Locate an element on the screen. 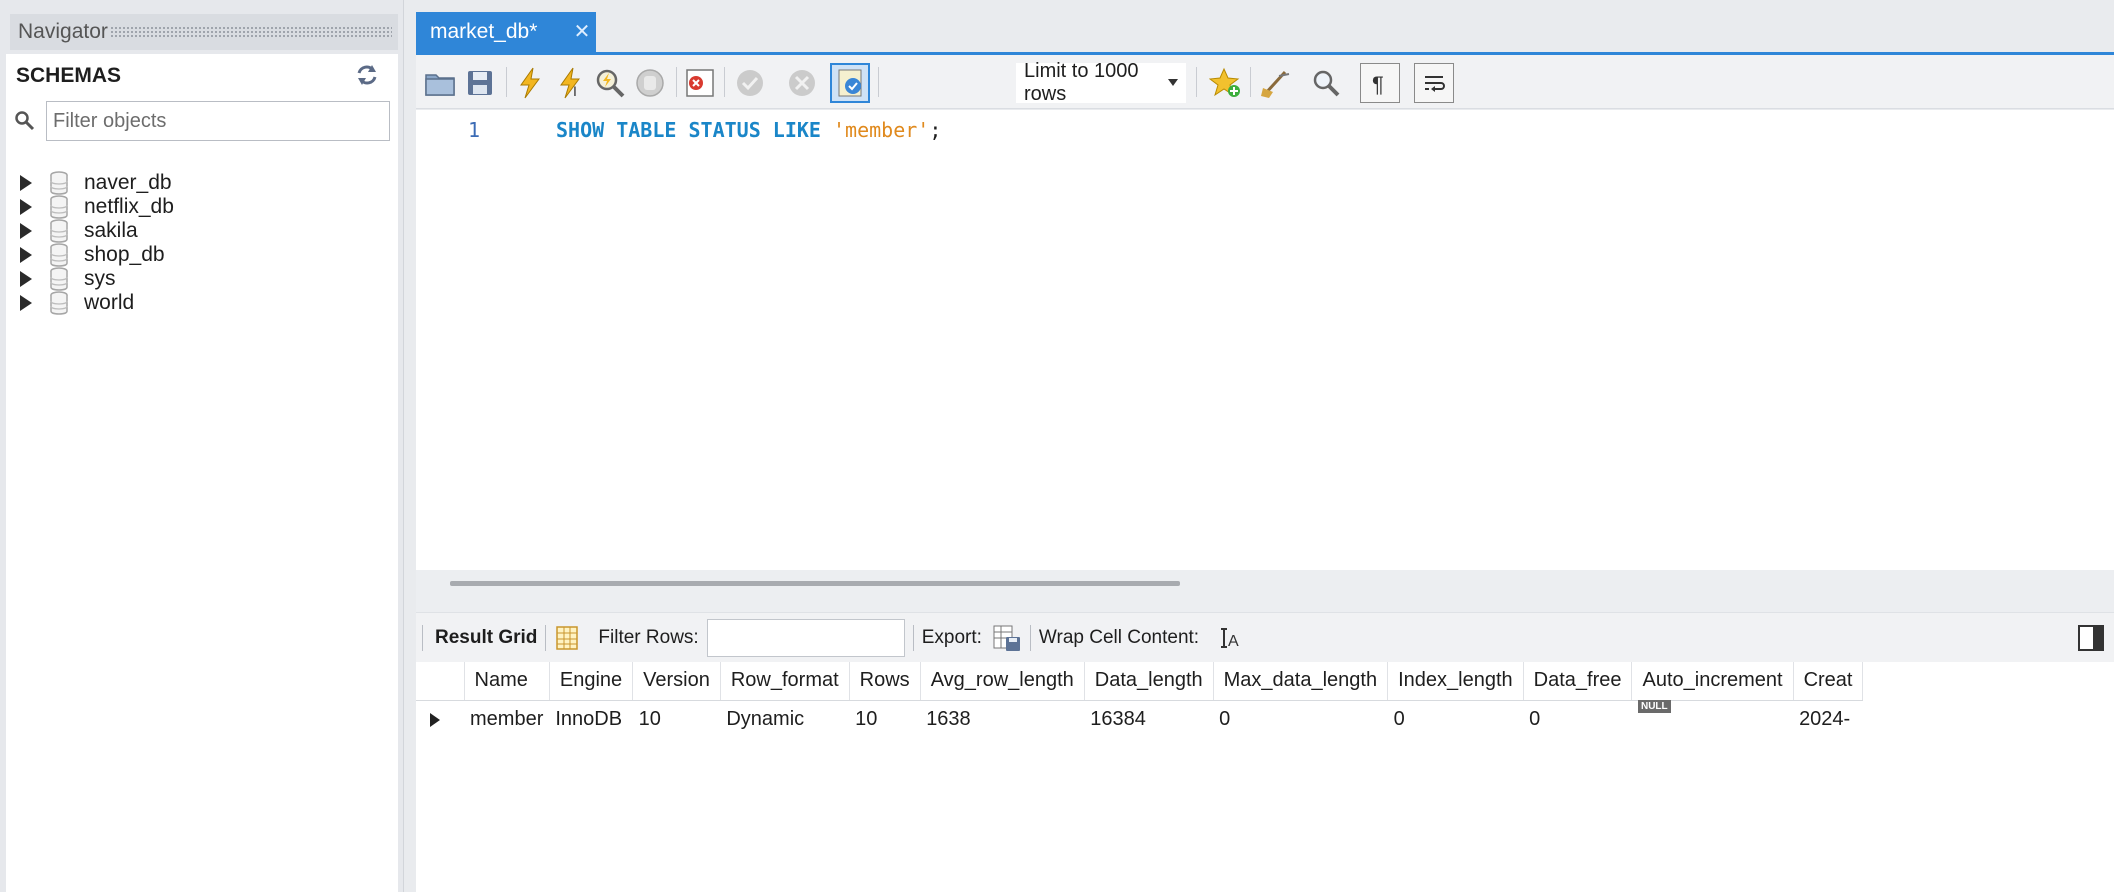 The image size is (2114, 892). wrap-cell-icon: A is located at coordinates (1230, 638).